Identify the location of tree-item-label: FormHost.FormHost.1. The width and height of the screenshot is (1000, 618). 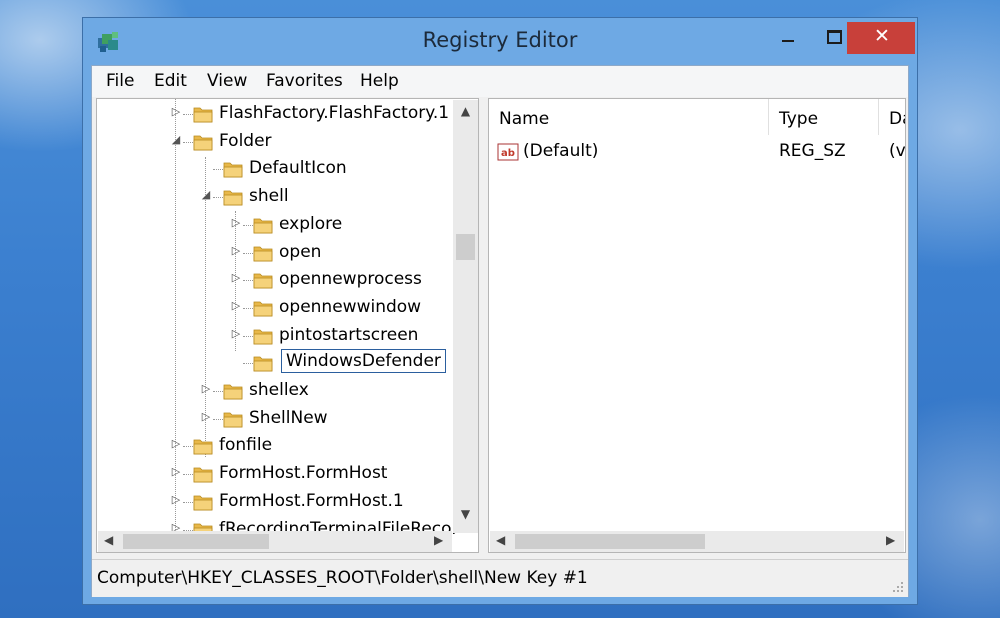
(311, 500).